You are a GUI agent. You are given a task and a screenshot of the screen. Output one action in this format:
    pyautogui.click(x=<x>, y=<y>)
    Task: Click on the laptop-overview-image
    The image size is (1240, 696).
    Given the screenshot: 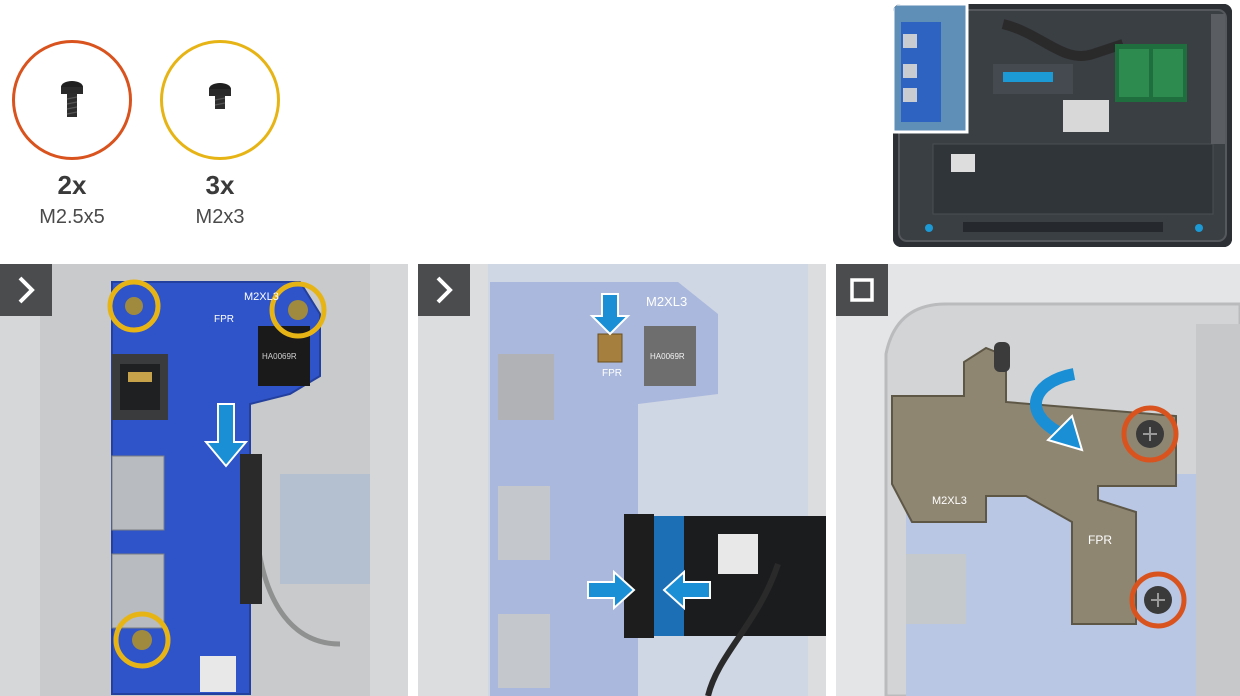 What is the action you would take?
    pyautogui.click(x=1062, y=125)
    